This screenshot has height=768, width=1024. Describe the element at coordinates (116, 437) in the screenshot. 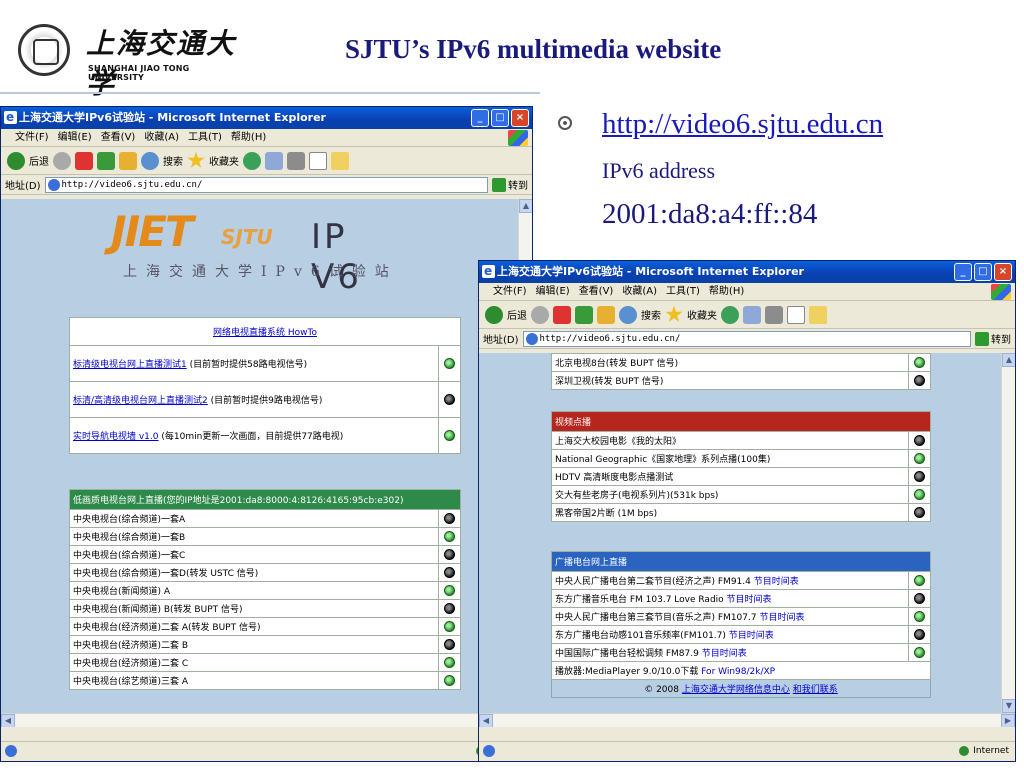

I see `tv-wall-link: 实时导航电视墙 v1.0` at that location.